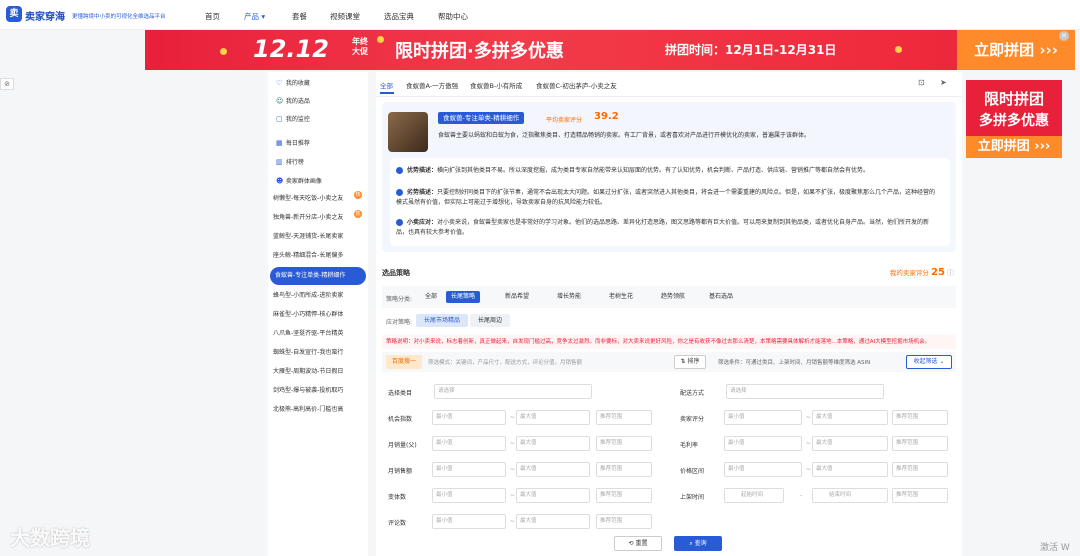  What do you see at coordinates (621, 297) in the screenshot?
I see `cat-old-tree: 老树生花` at bounding box center [621, 297].